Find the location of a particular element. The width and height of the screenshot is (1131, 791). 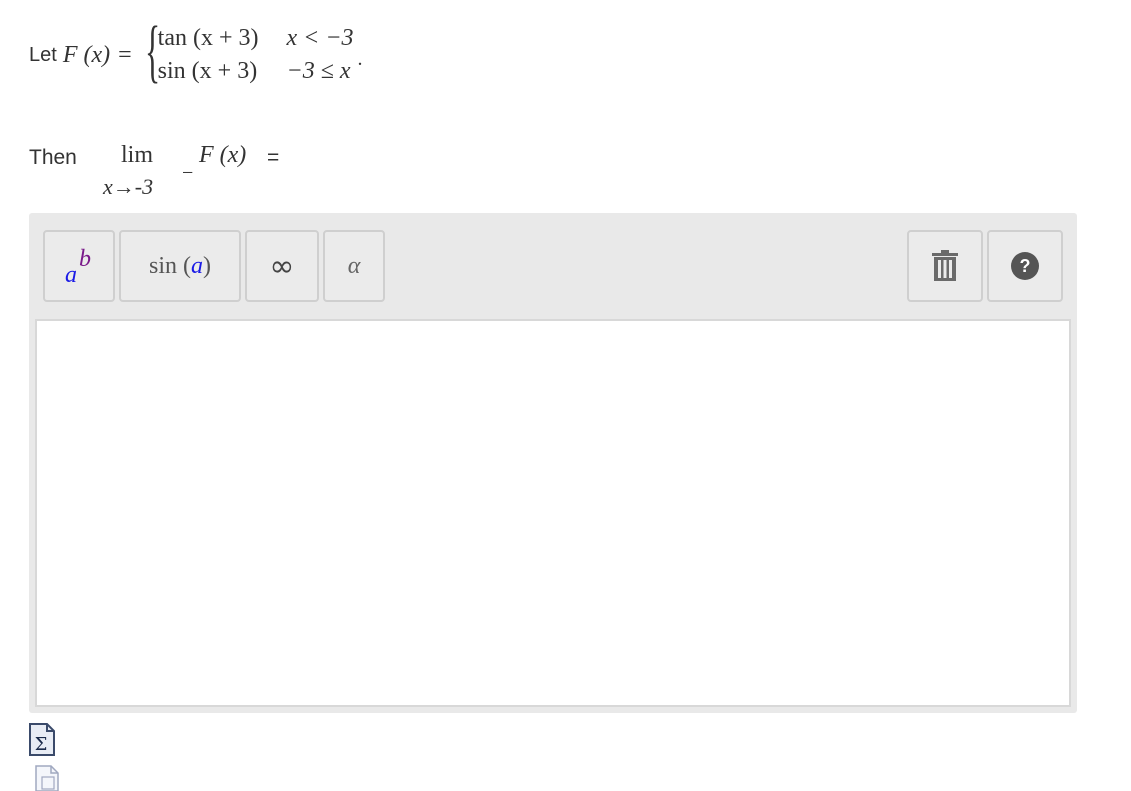

case-1-expression: tan (x + 3) is located at coordinates (208, 38).